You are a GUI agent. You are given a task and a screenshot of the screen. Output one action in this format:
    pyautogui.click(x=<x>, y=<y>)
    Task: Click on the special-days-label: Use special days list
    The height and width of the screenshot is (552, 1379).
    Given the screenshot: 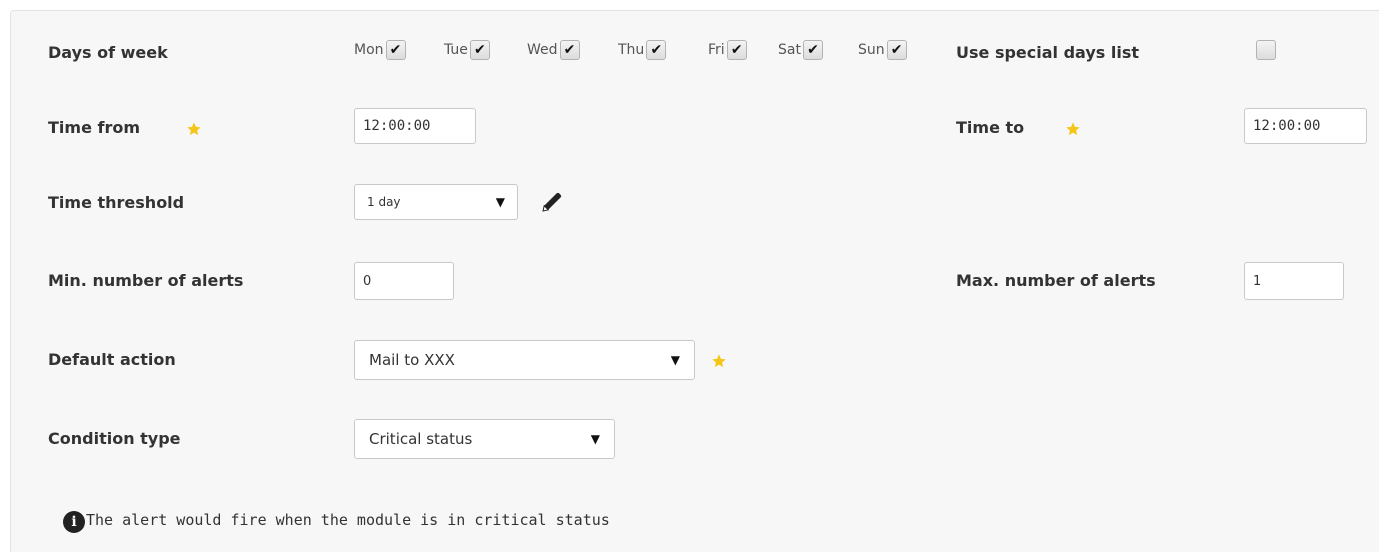 What is the action you would take?
    pyautogui.click(x=1048, y=52)
    